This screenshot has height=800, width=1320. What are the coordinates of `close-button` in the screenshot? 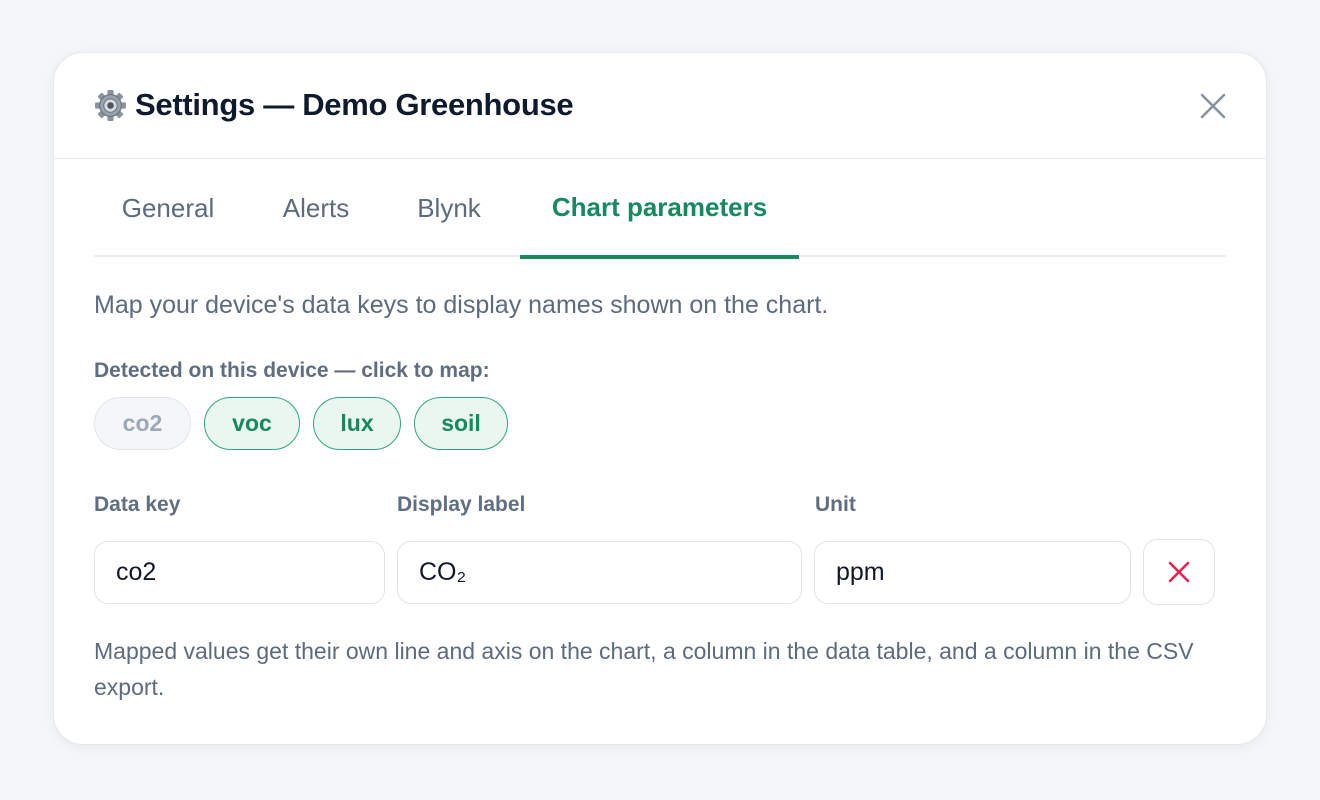 It's located at (1213, 106).